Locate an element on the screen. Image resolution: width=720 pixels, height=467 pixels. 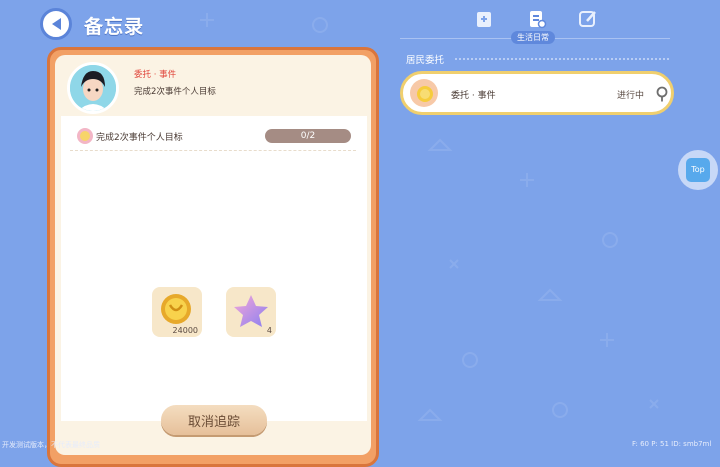
objective-row: 完成2次事件个人目标 0/2 is located at coordinates (213, 137).